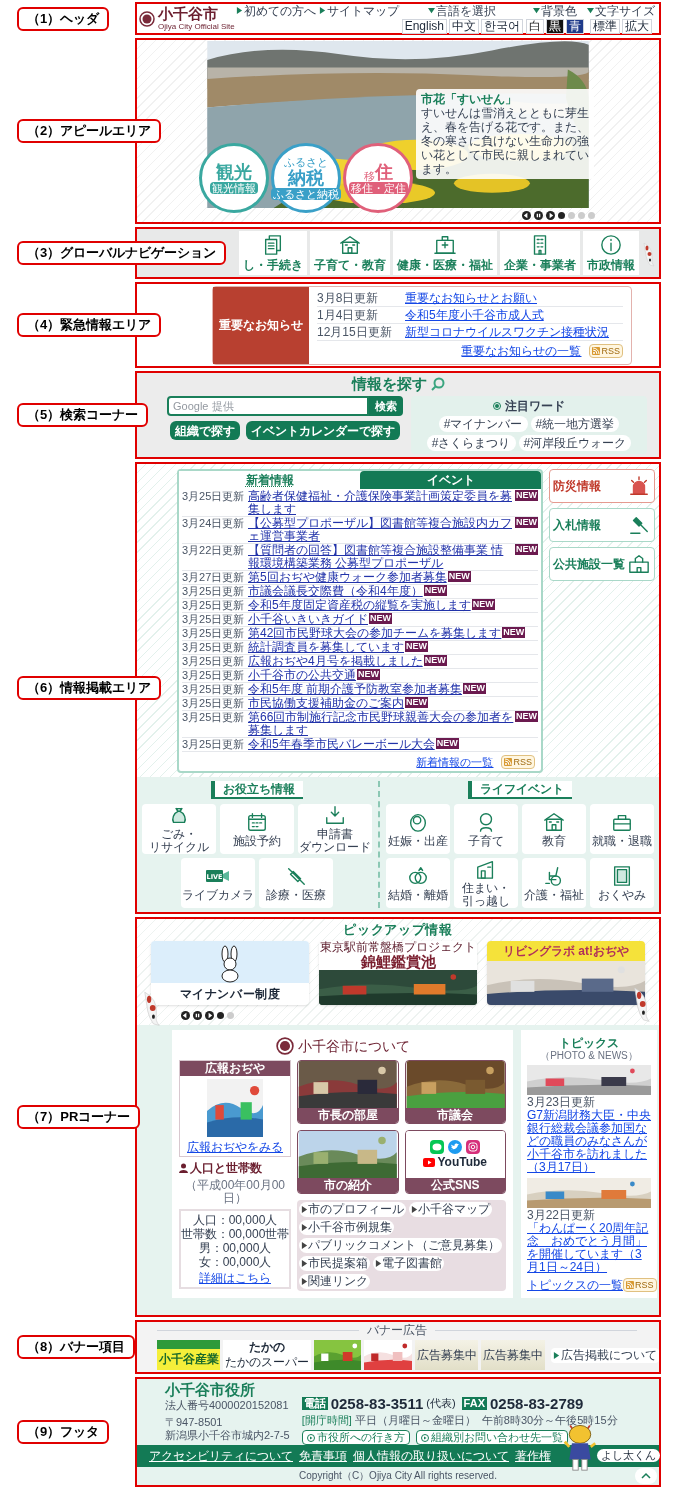 This screenshot has width=700, height=1493. I want to click on notice-list-link: 重要なお知らせの一覧, so click(521, 350).